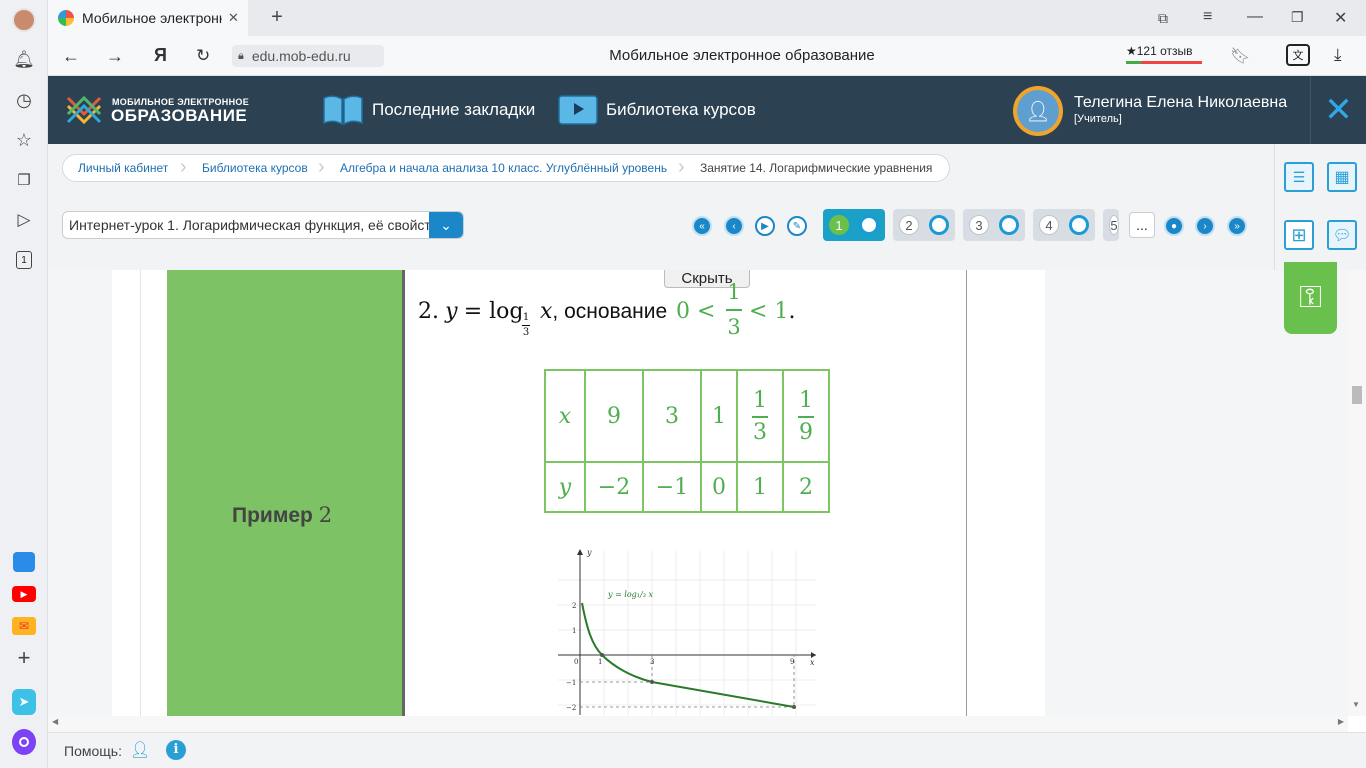  What do you see at coordinates (1338, 55) in the screenshot?
I see `download-icon: ⤓` at bounding box center [1338, 55].